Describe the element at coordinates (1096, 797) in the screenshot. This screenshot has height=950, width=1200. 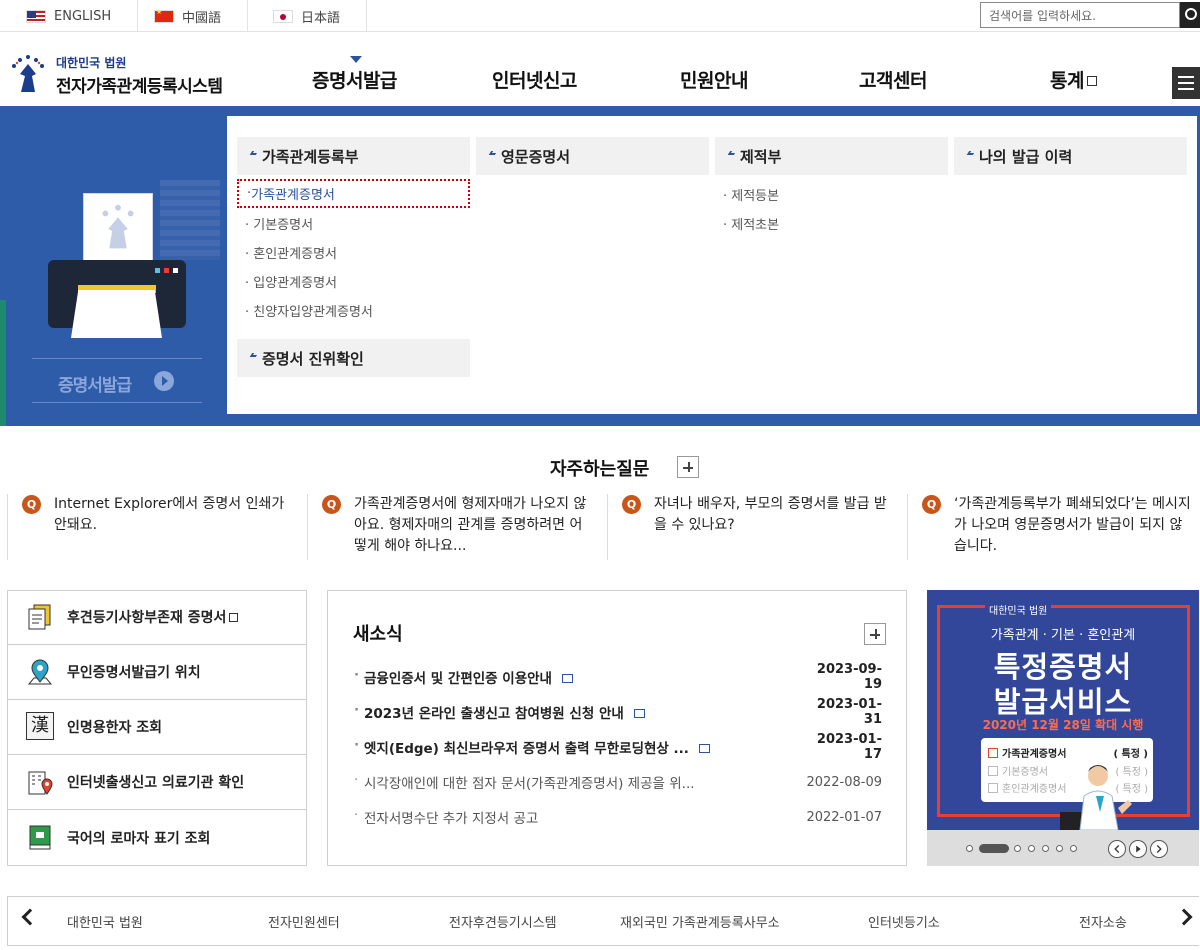
I see `person-illustration` at that location.